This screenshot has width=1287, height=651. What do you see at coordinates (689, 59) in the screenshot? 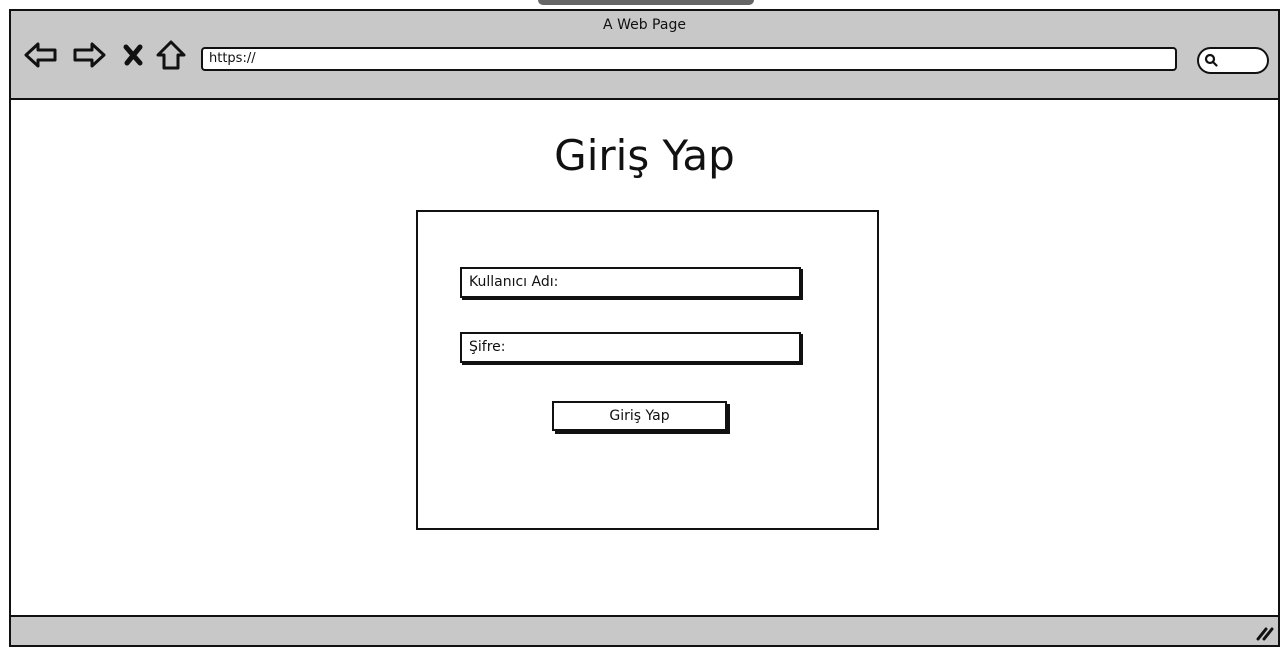
I see `url-input: https://` at bounding box center [689, 59].